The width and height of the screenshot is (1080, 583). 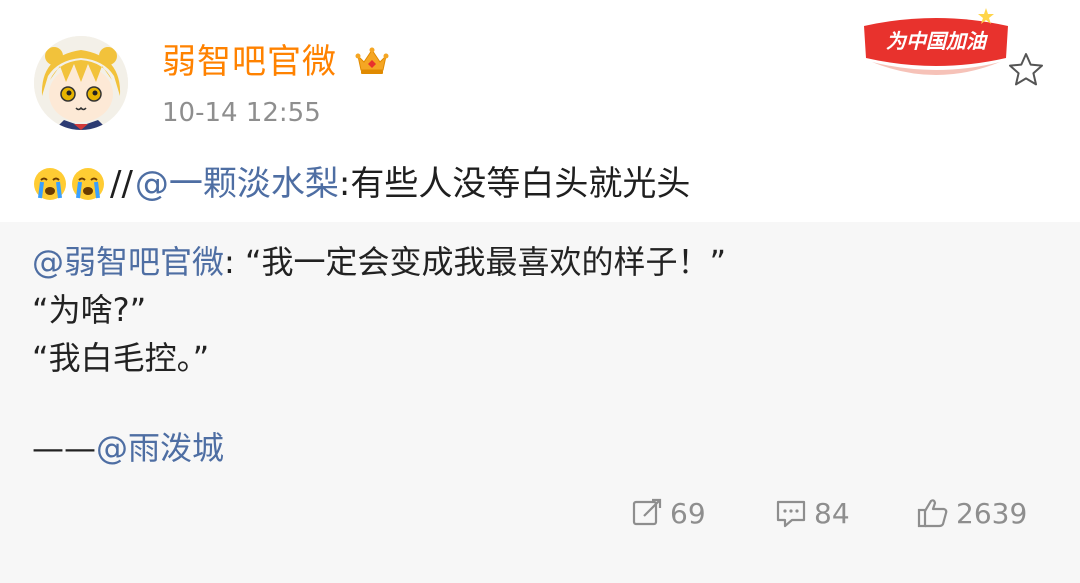 I want to click on comment-count: 84, so click(x=832, y=513).